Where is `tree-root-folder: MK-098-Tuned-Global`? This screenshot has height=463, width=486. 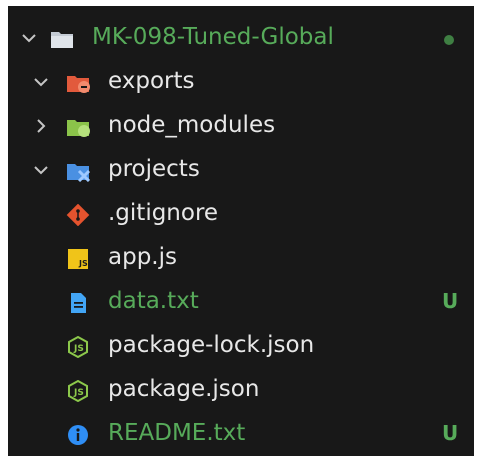
tree-root-folder: MK-098-Tuned-Global is located at coordinates (241, 38).